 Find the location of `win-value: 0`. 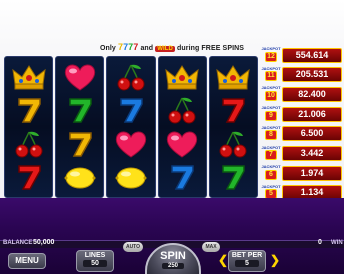

win-value: 0 is located at coordinates (320, 242).